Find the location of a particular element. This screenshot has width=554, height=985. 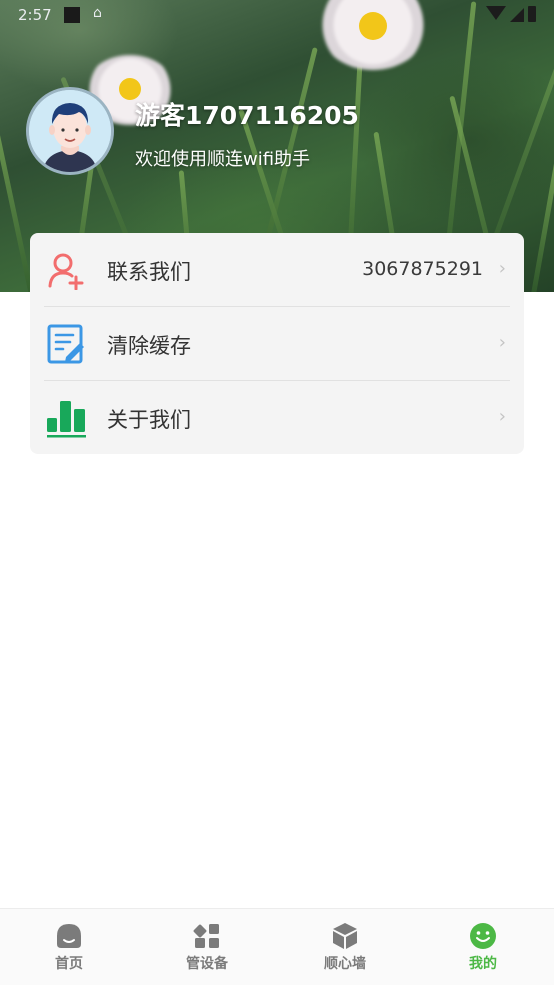

menu-item-clear-cache: 清除缓存 › is located at coordinates (277, 343).